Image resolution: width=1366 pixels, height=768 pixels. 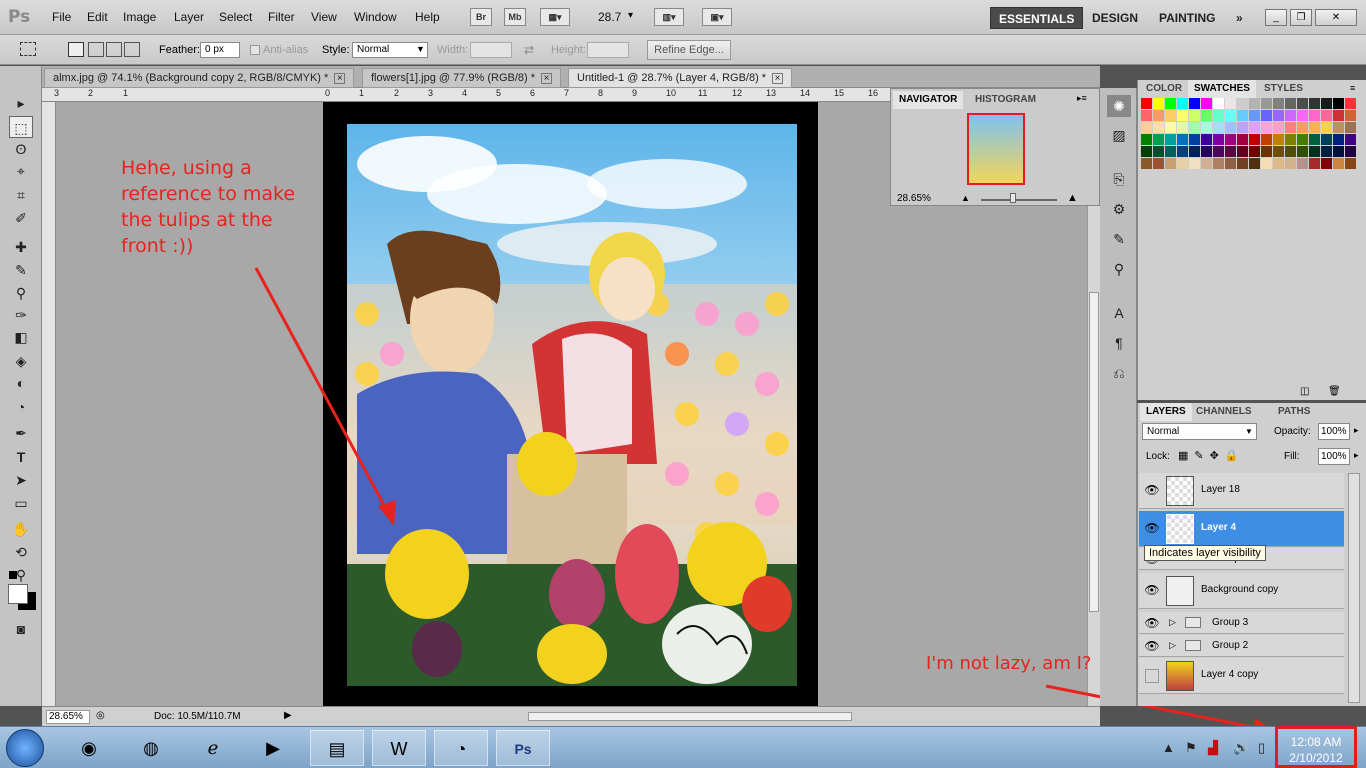 What do you see at coordinates (375, 17) in the screenshot?
I see `menu-window: Window` at bounding box center [375, 17].